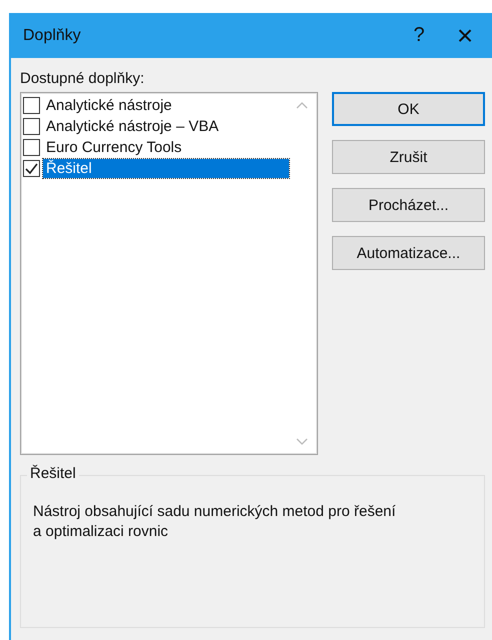 The width and height of the screenshot is (492, 640). Describe the element at coordinates (109, 105) in the screenshot. I see `list-item: Analytické nástroje` at that location.